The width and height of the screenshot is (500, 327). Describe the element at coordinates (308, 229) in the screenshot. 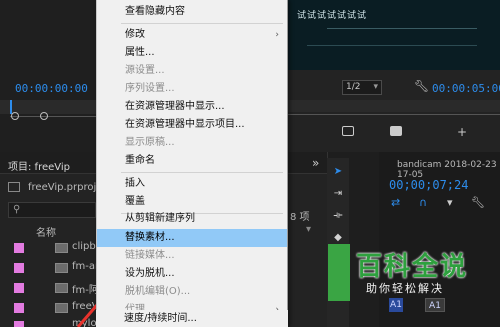

I see `collapse-icon: ▾` at that location.